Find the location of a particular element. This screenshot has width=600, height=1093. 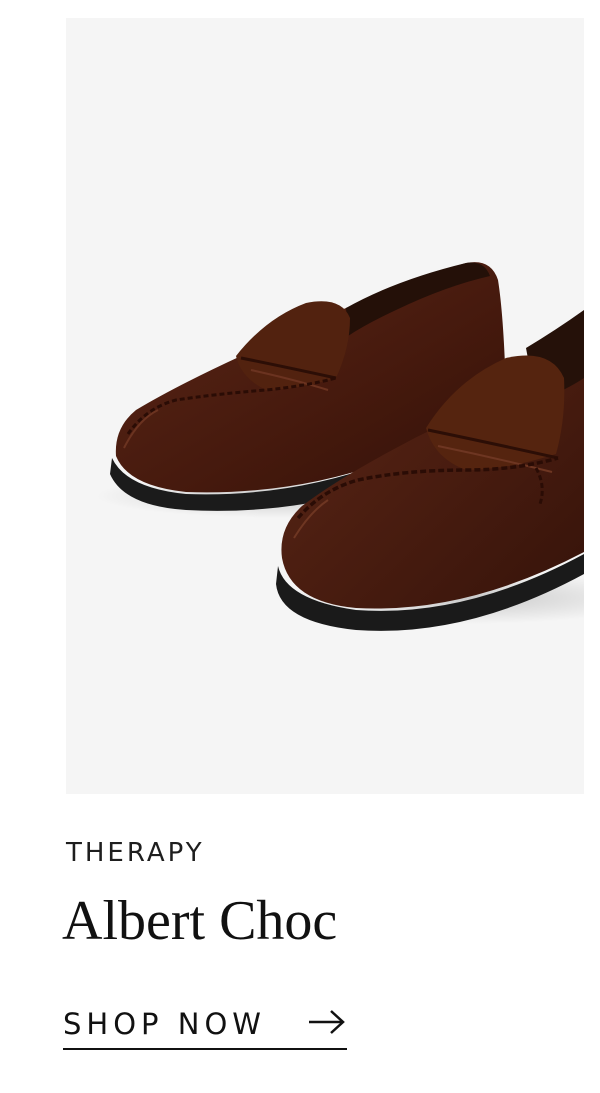

product-title: Albert Choc is located at coordinates (200, 921).